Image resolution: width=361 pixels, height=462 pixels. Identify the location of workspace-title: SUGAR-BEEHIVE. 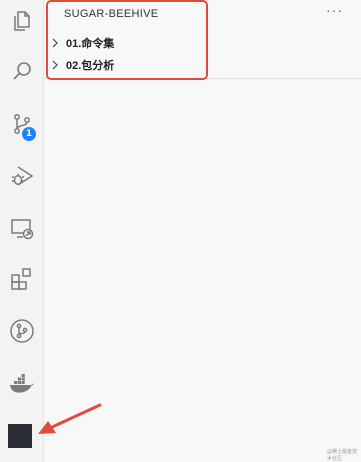
(111, 14).